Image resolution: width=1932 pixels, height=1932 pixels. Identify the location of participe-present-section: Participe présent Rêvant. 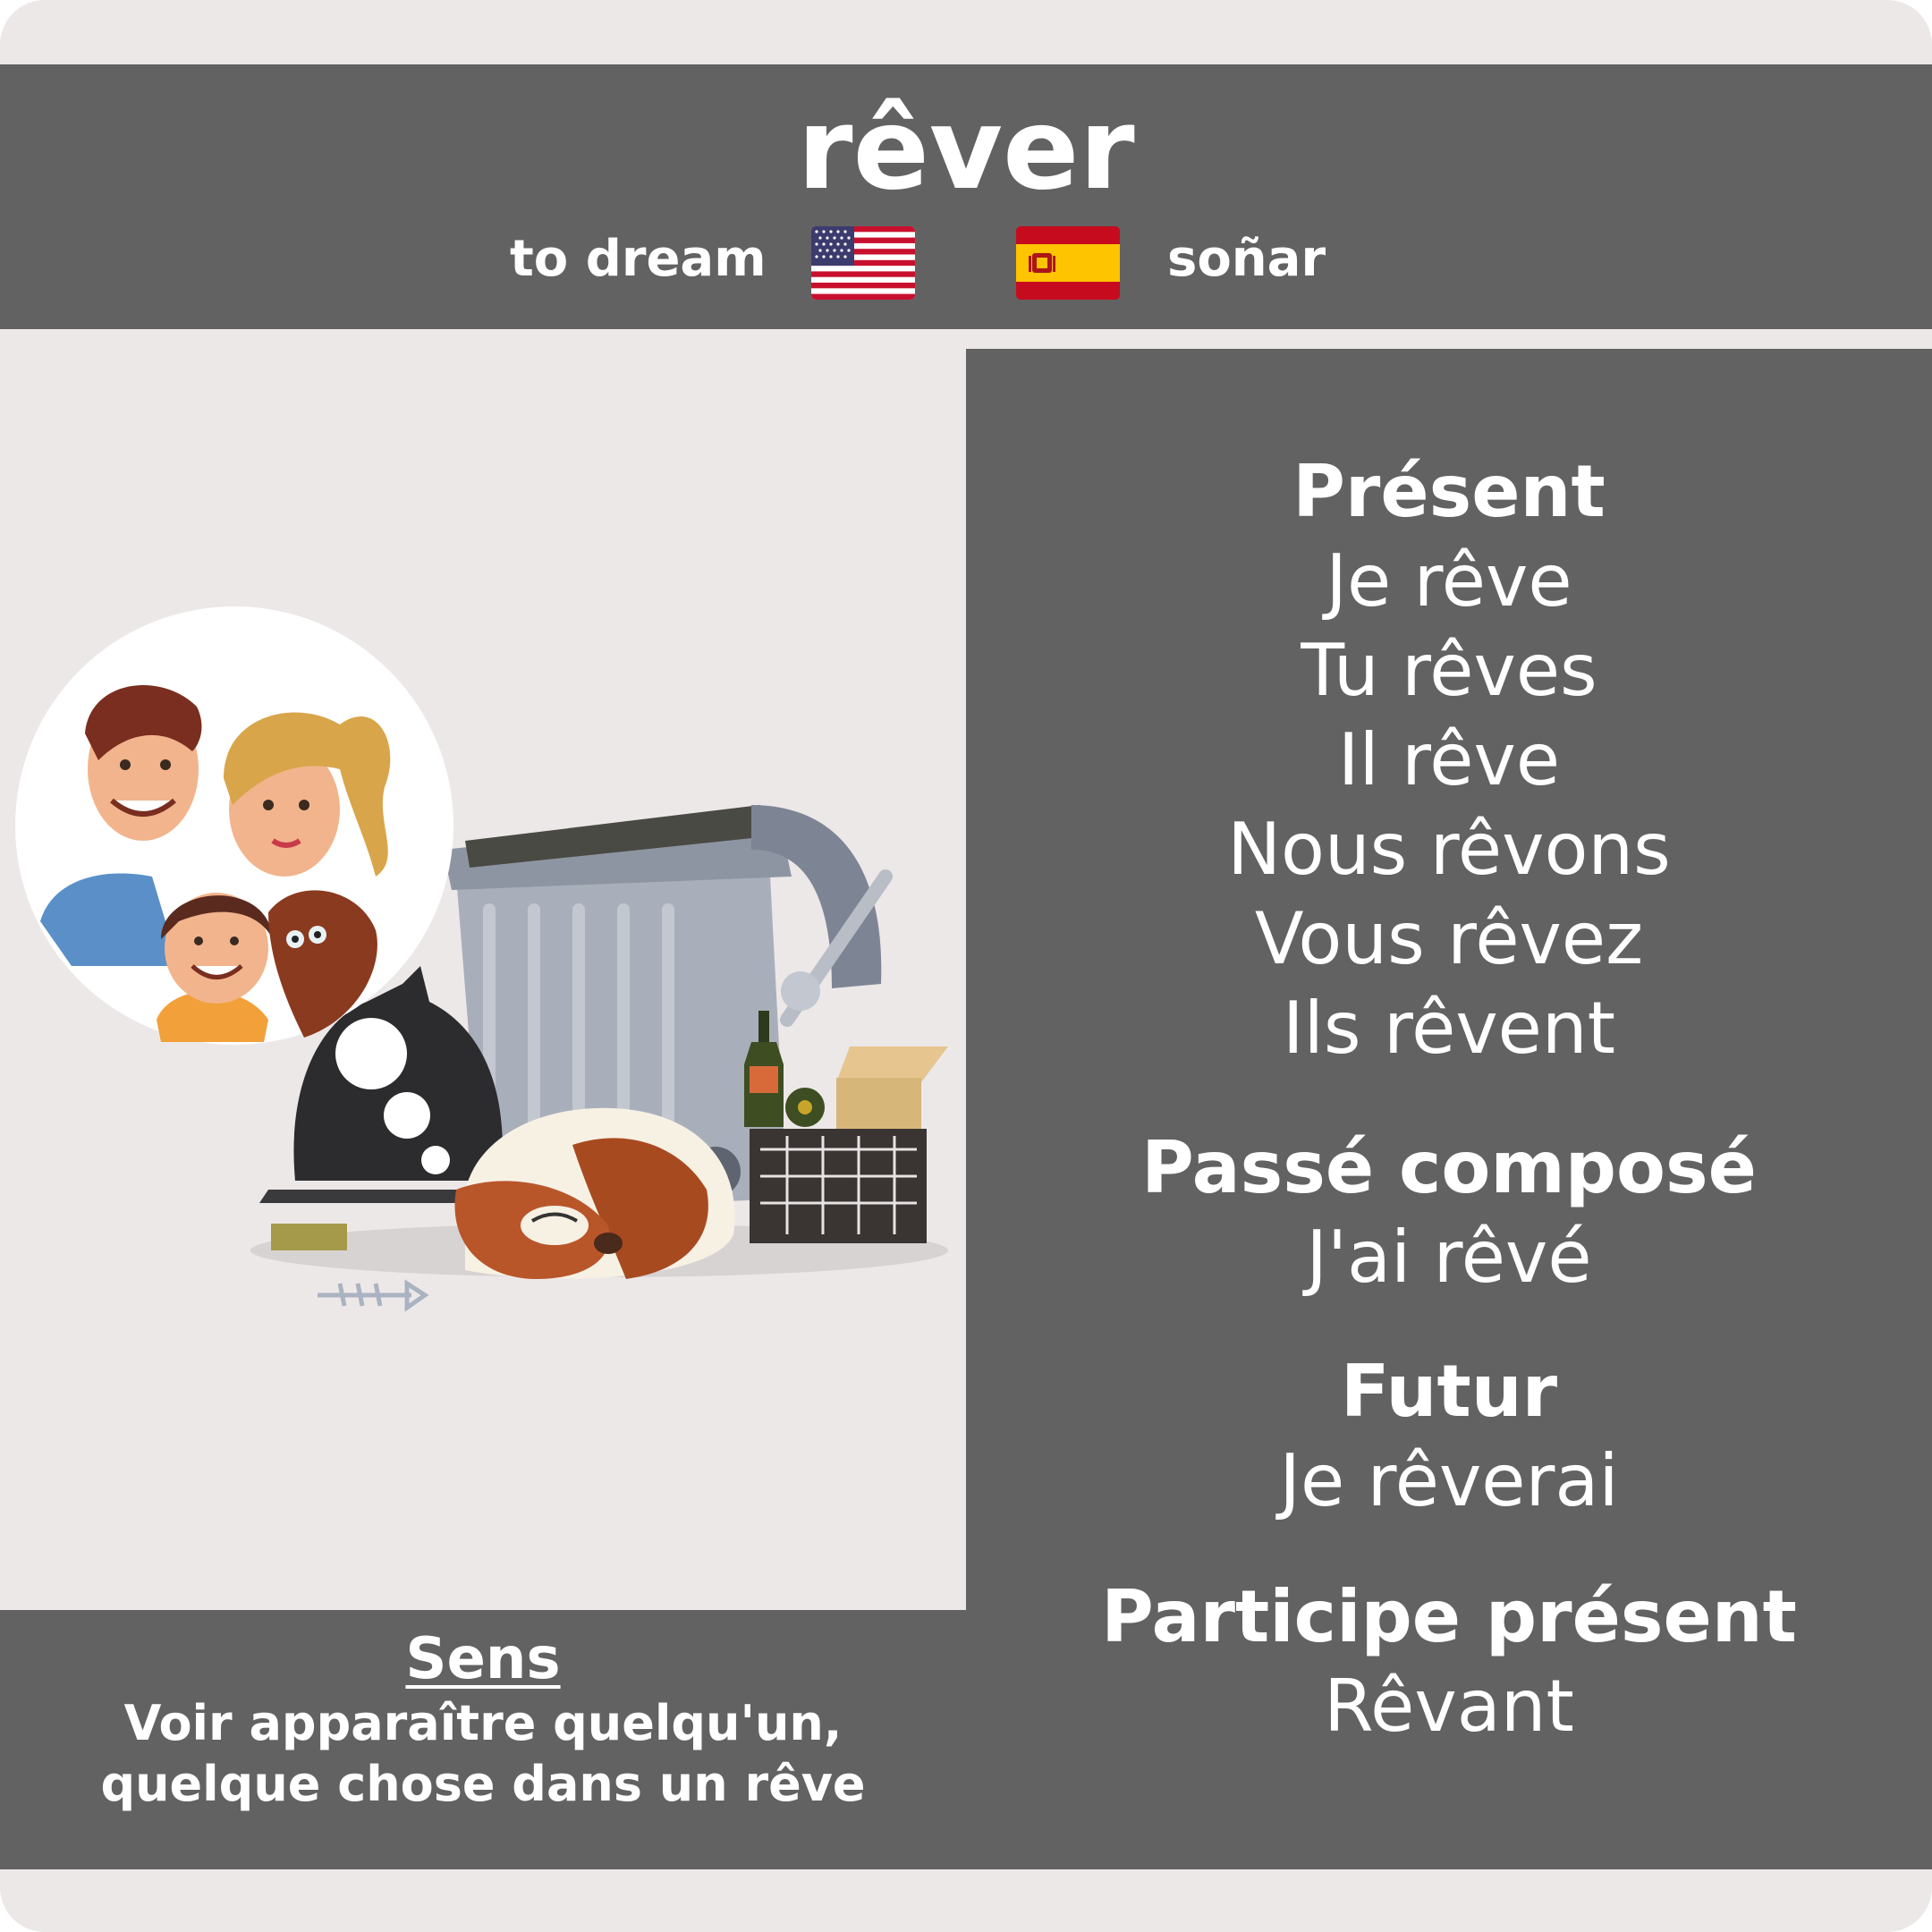
(1449, 1661).